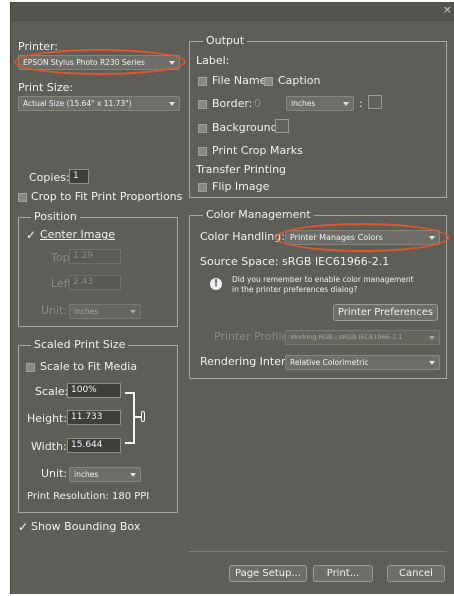 This screenshot has height=596, width=454. I want to click on source-space-text: Source Space: sRGB IEC61966-2.1, so click(295, 261).